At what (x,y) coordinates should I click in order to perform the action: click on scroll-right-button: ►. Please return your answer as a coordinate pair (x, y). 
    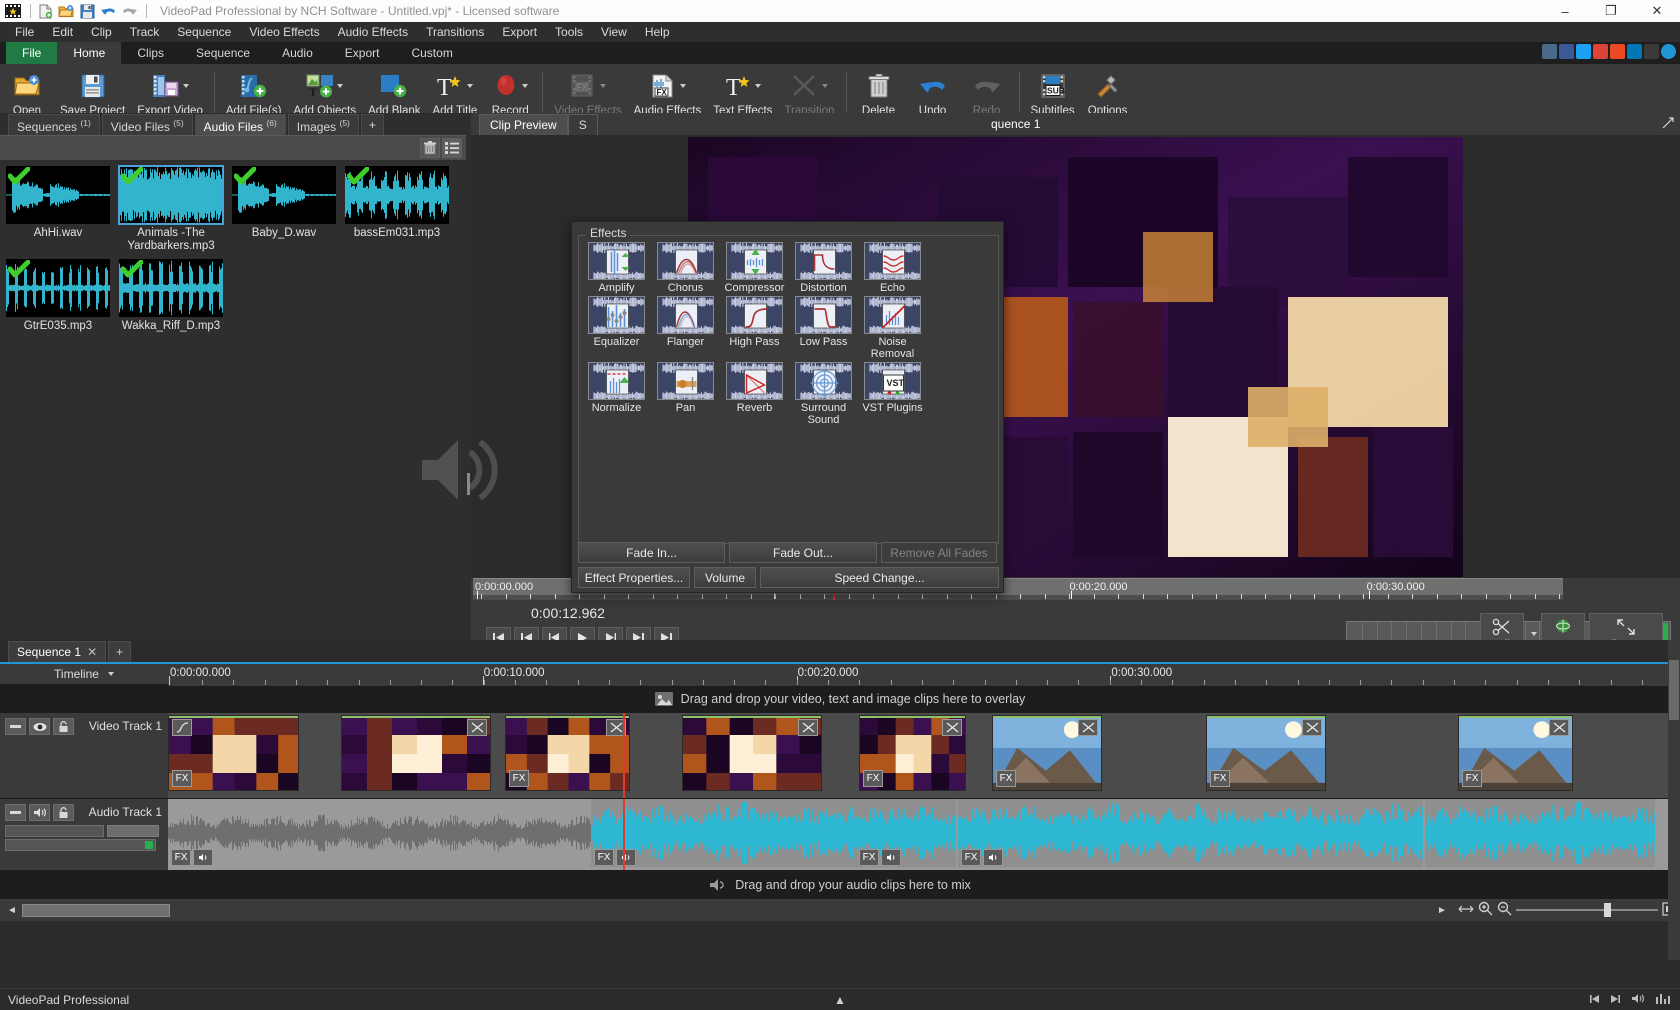
    Looking at the image, I should click on (1442, 910).